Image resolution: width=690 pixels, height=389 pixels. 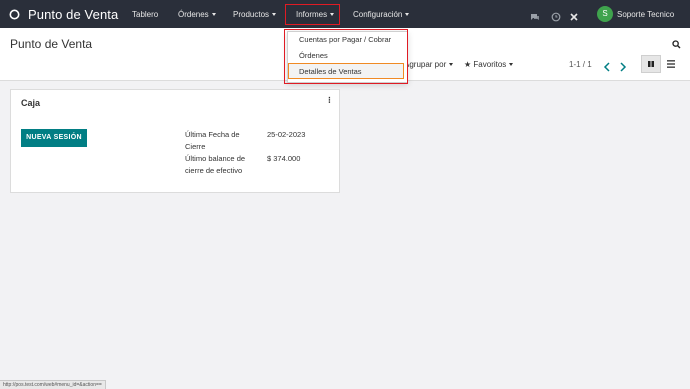 What do you see at coordinates (574, 18) in the screenshot?
I see `tools-icon` at bounding box center [574, 18].